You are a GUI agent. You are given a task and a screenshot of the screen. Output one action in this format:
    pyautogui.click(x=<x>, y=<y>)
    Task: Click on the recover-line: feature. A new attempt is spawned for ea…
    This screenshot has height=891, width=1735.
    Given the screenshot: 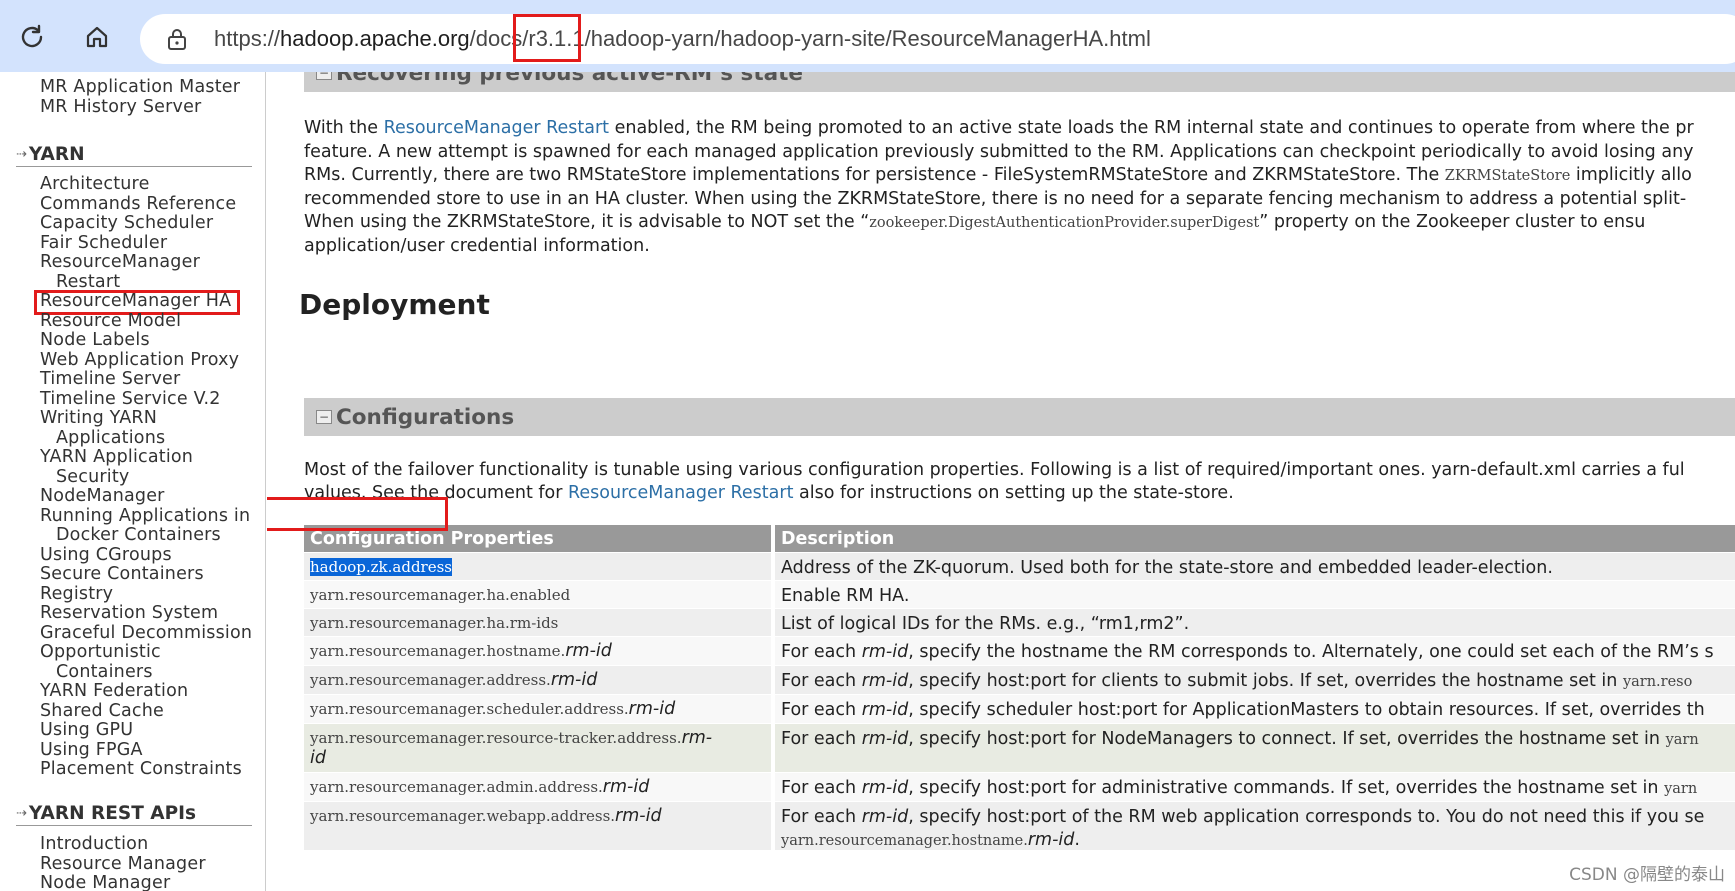 What is the action you would take?
    pyautogui.click(x=999, y=151)
    